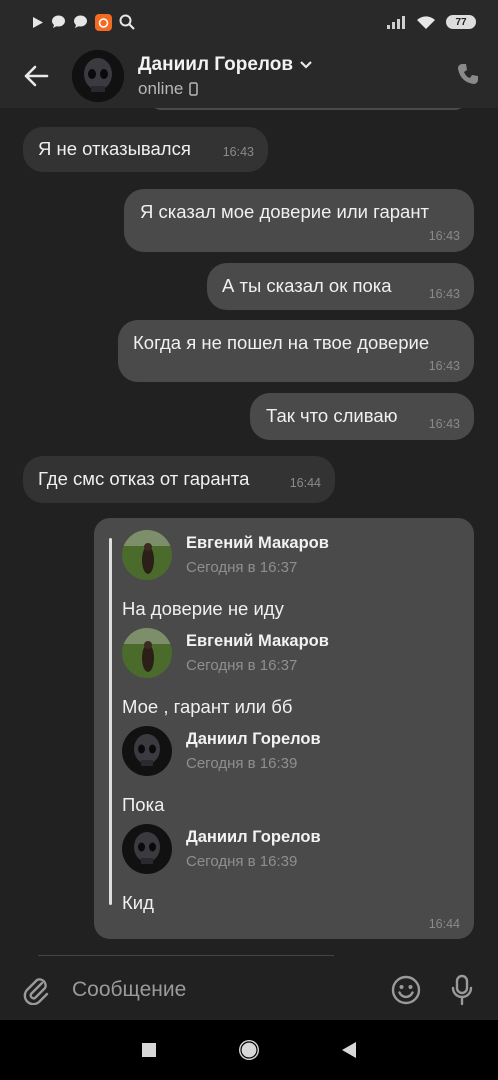 The height and width of the screenshot is (1080, 498). I want to click on message-incoming: Где смс отказ от гаранта 16:44, so click(179, 479).